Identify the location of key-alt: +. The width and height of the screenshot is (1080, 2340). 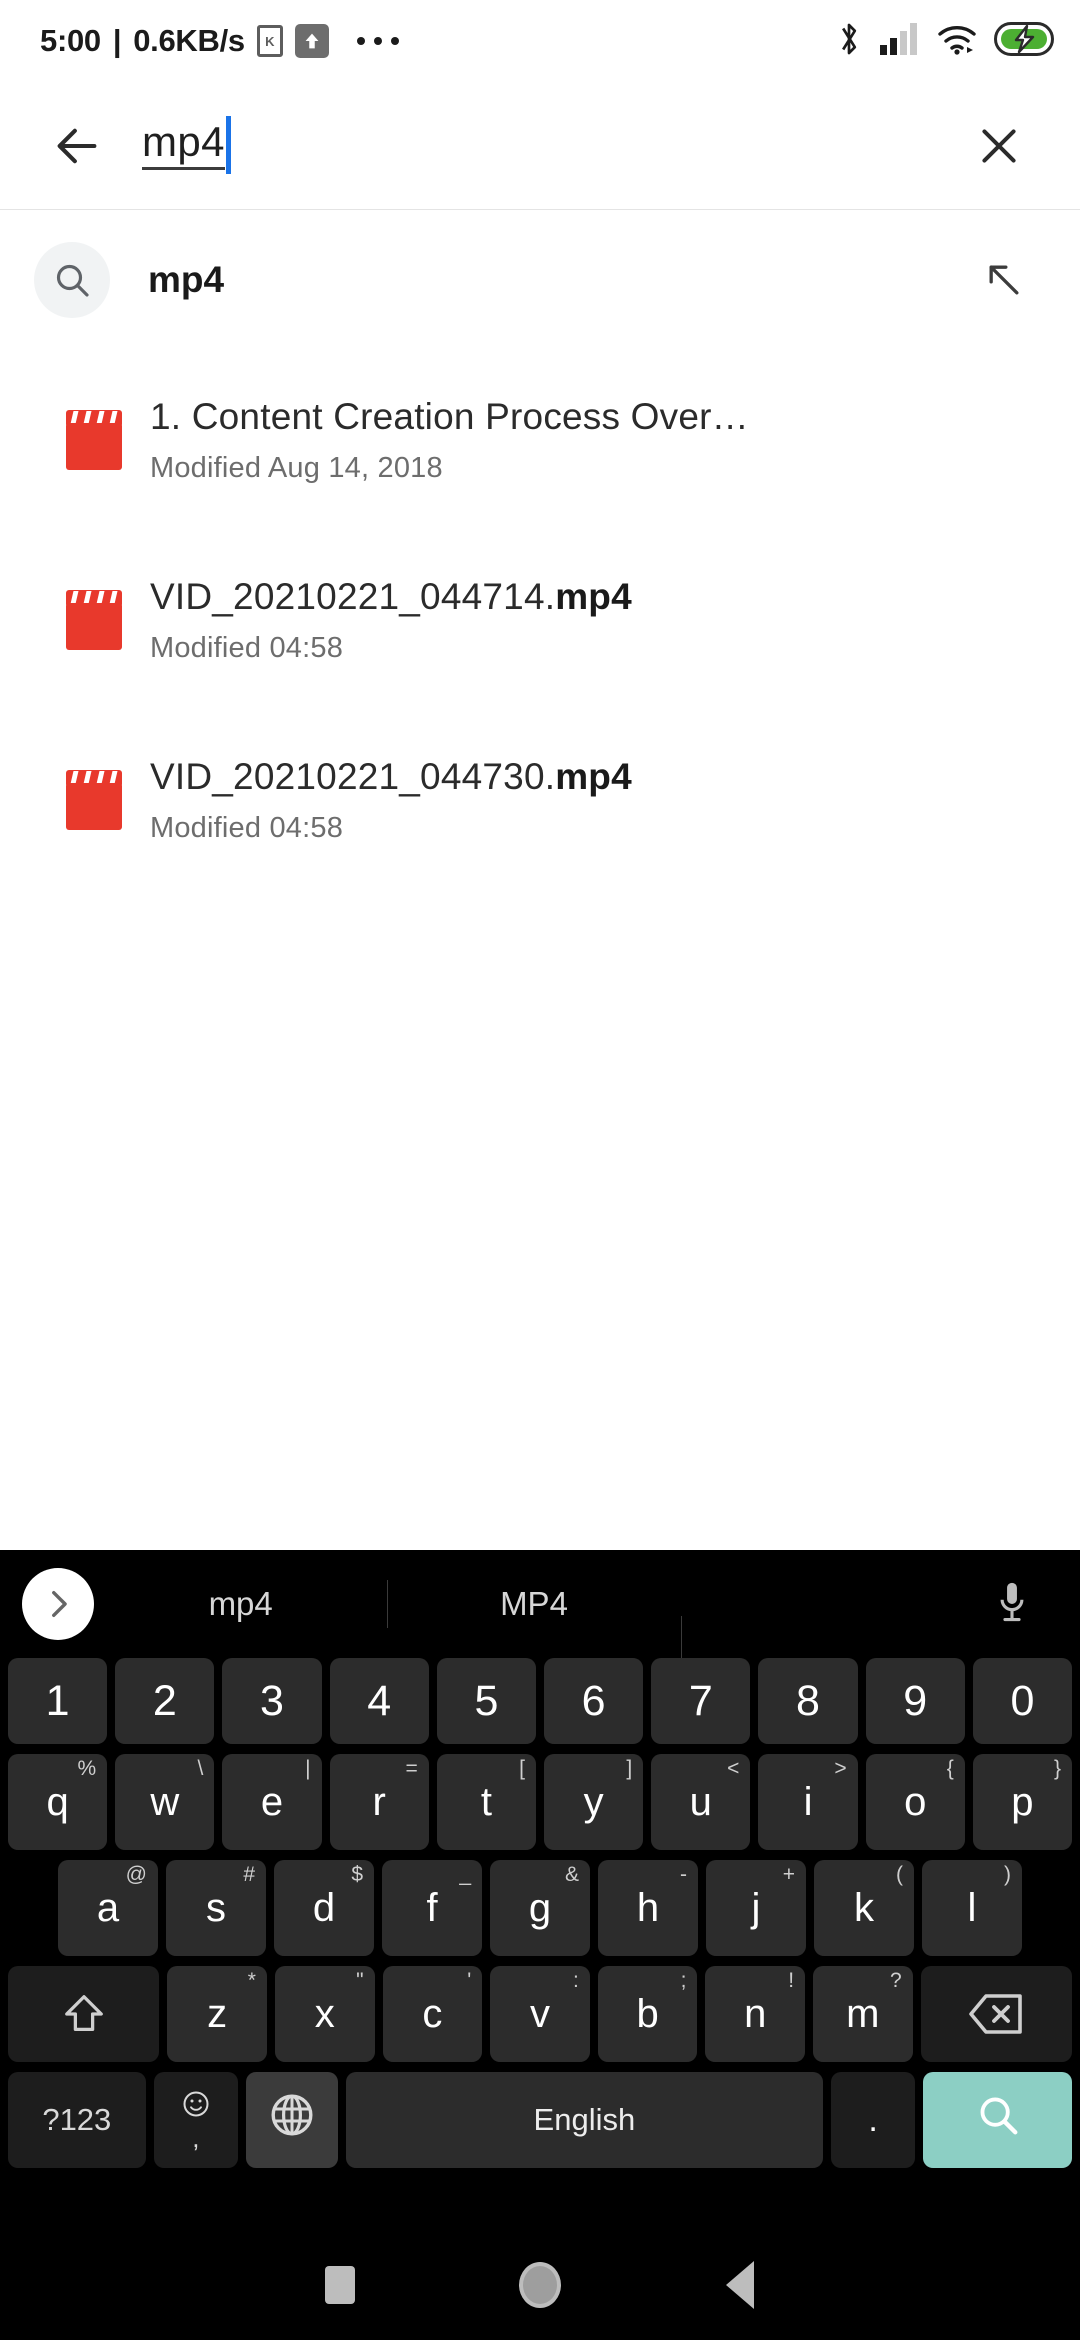
(788, 1874).